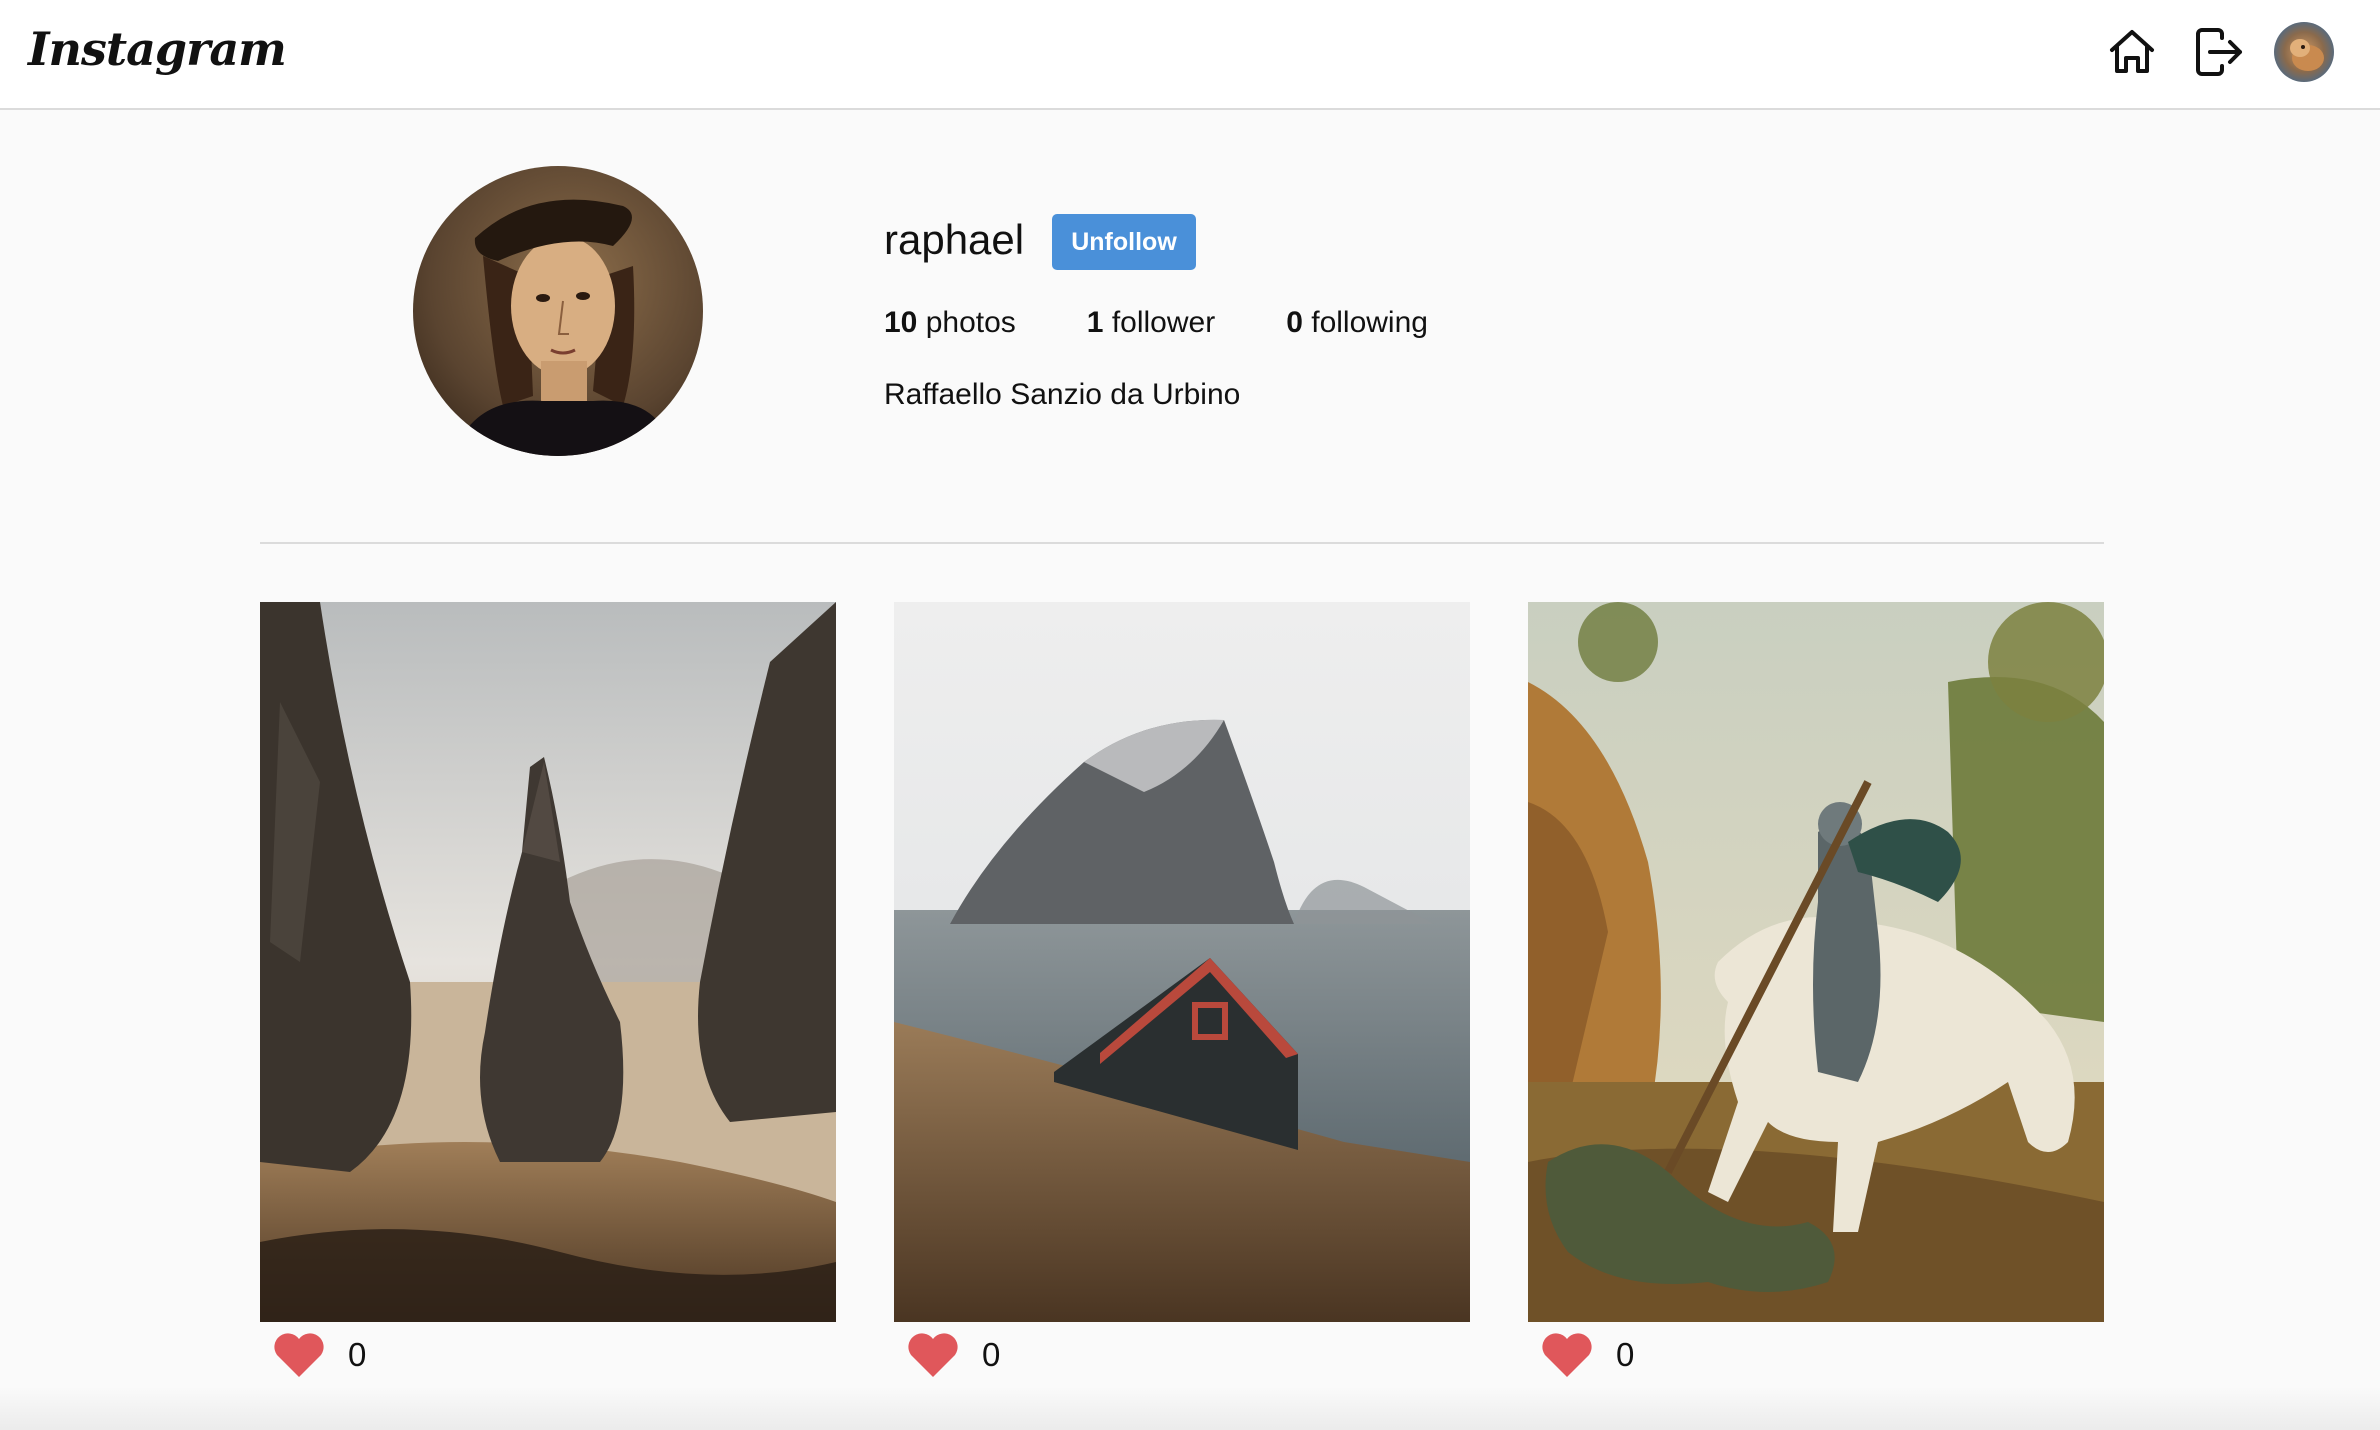 The image size is (2380, 1430). Describe the element at coordinates (1163, 322) in the screenshot. I see `followers-label: follower` at that location.